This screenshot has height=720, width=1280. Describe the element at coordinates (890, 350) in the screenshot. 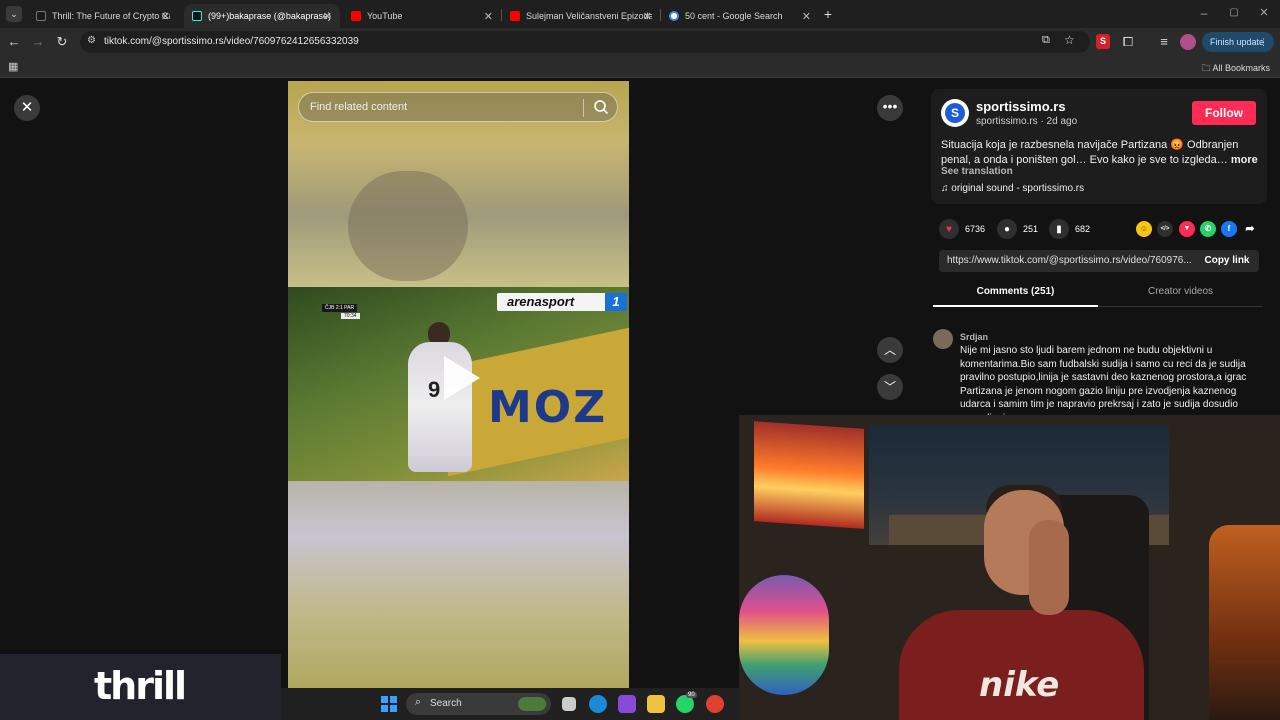

I see `previous-video-button: ︿` at that location.